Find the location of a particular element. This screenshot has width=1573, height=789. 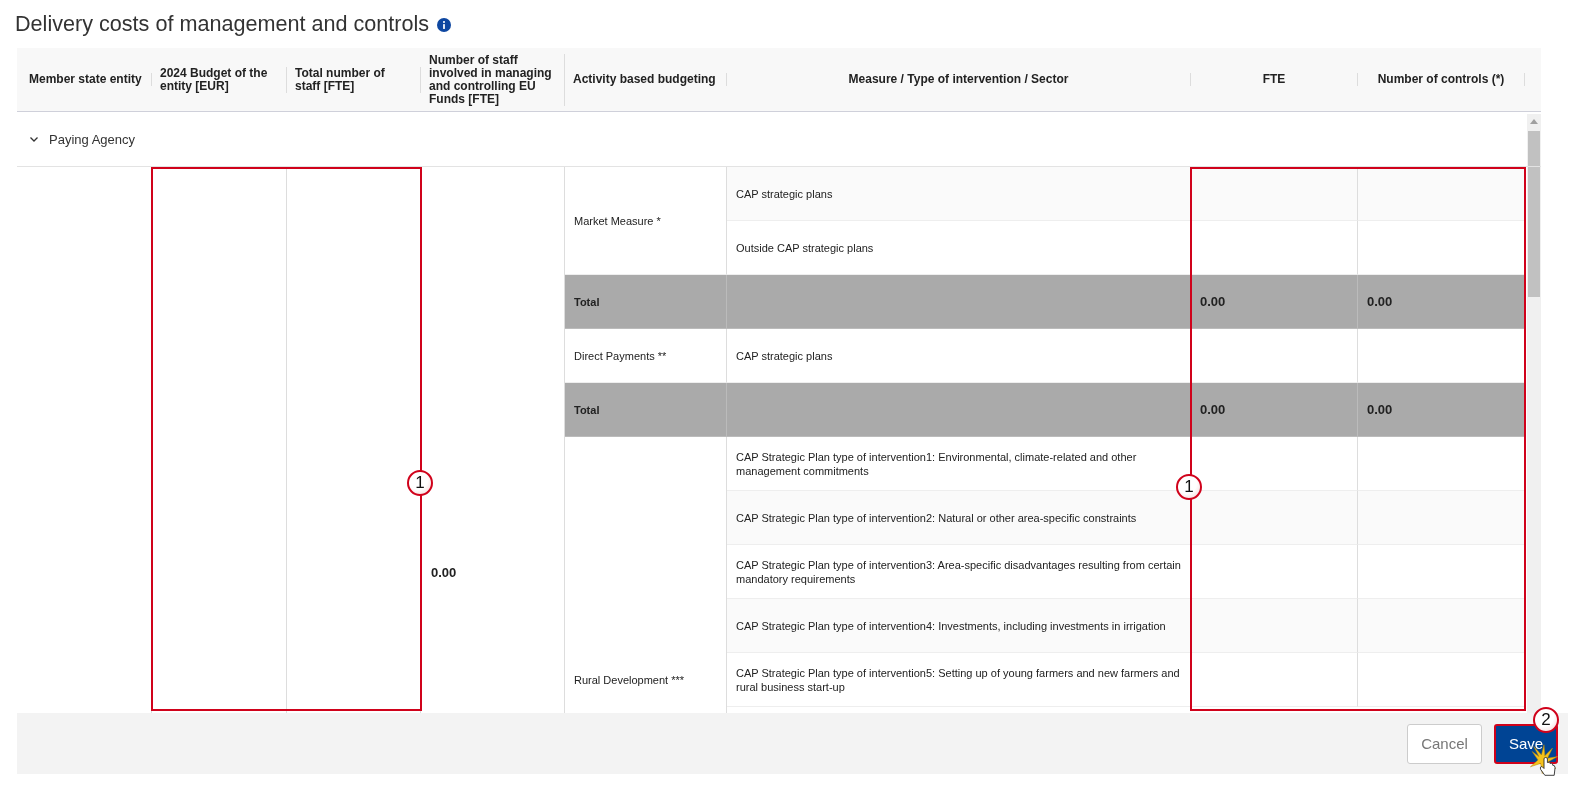

group-label: Paying Agency is located at coordinates (92, 139).